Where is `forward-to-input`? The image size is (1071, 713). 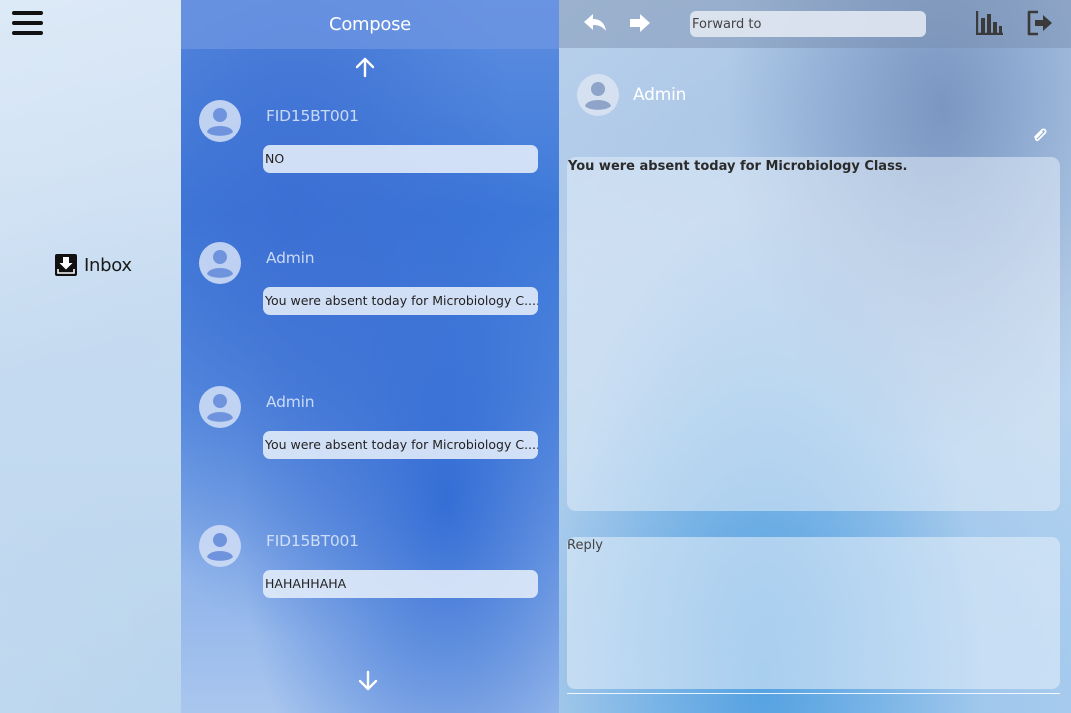
forward-to-input is located at coordinates (808, 24).